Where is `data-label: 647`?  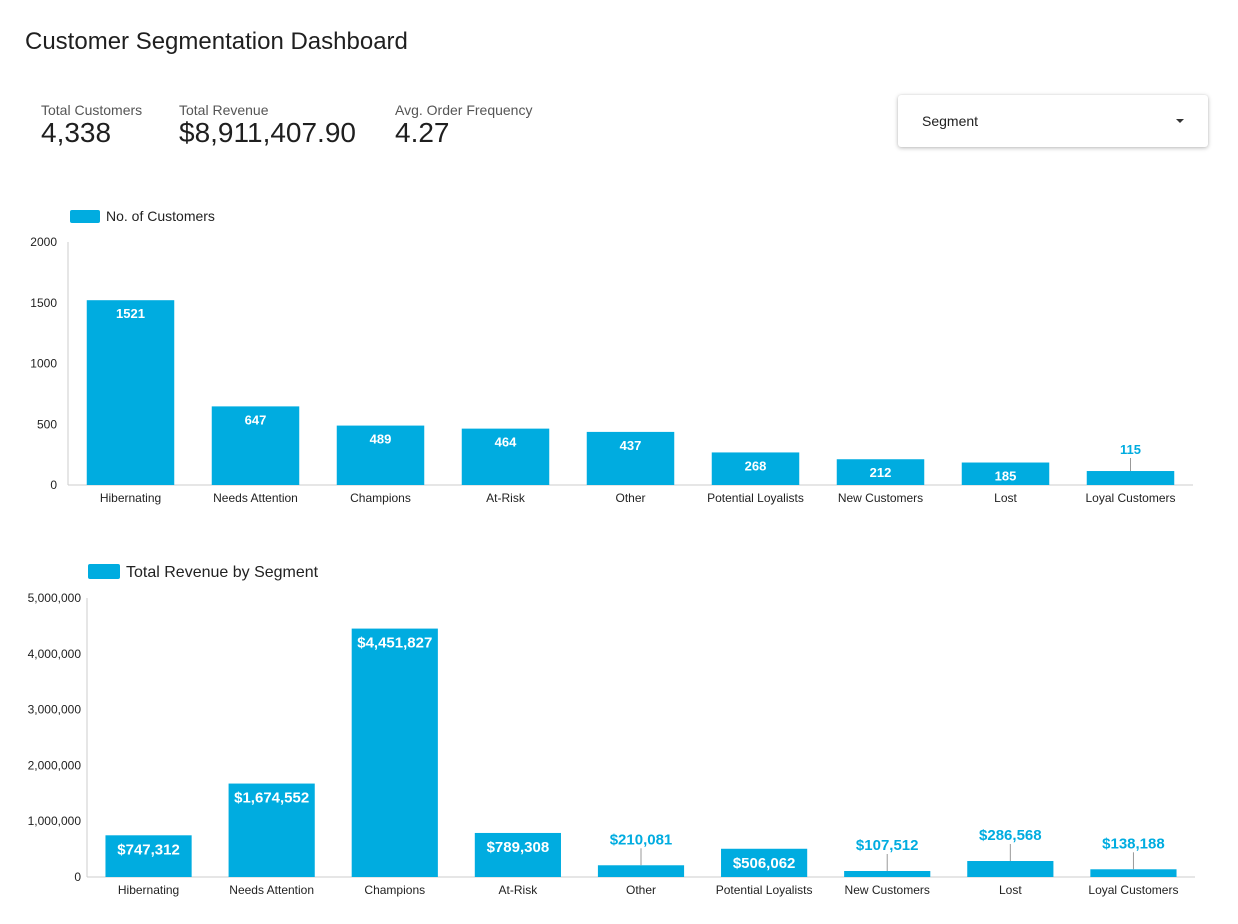 data-label: 647 is located at coordinates (256, 419).